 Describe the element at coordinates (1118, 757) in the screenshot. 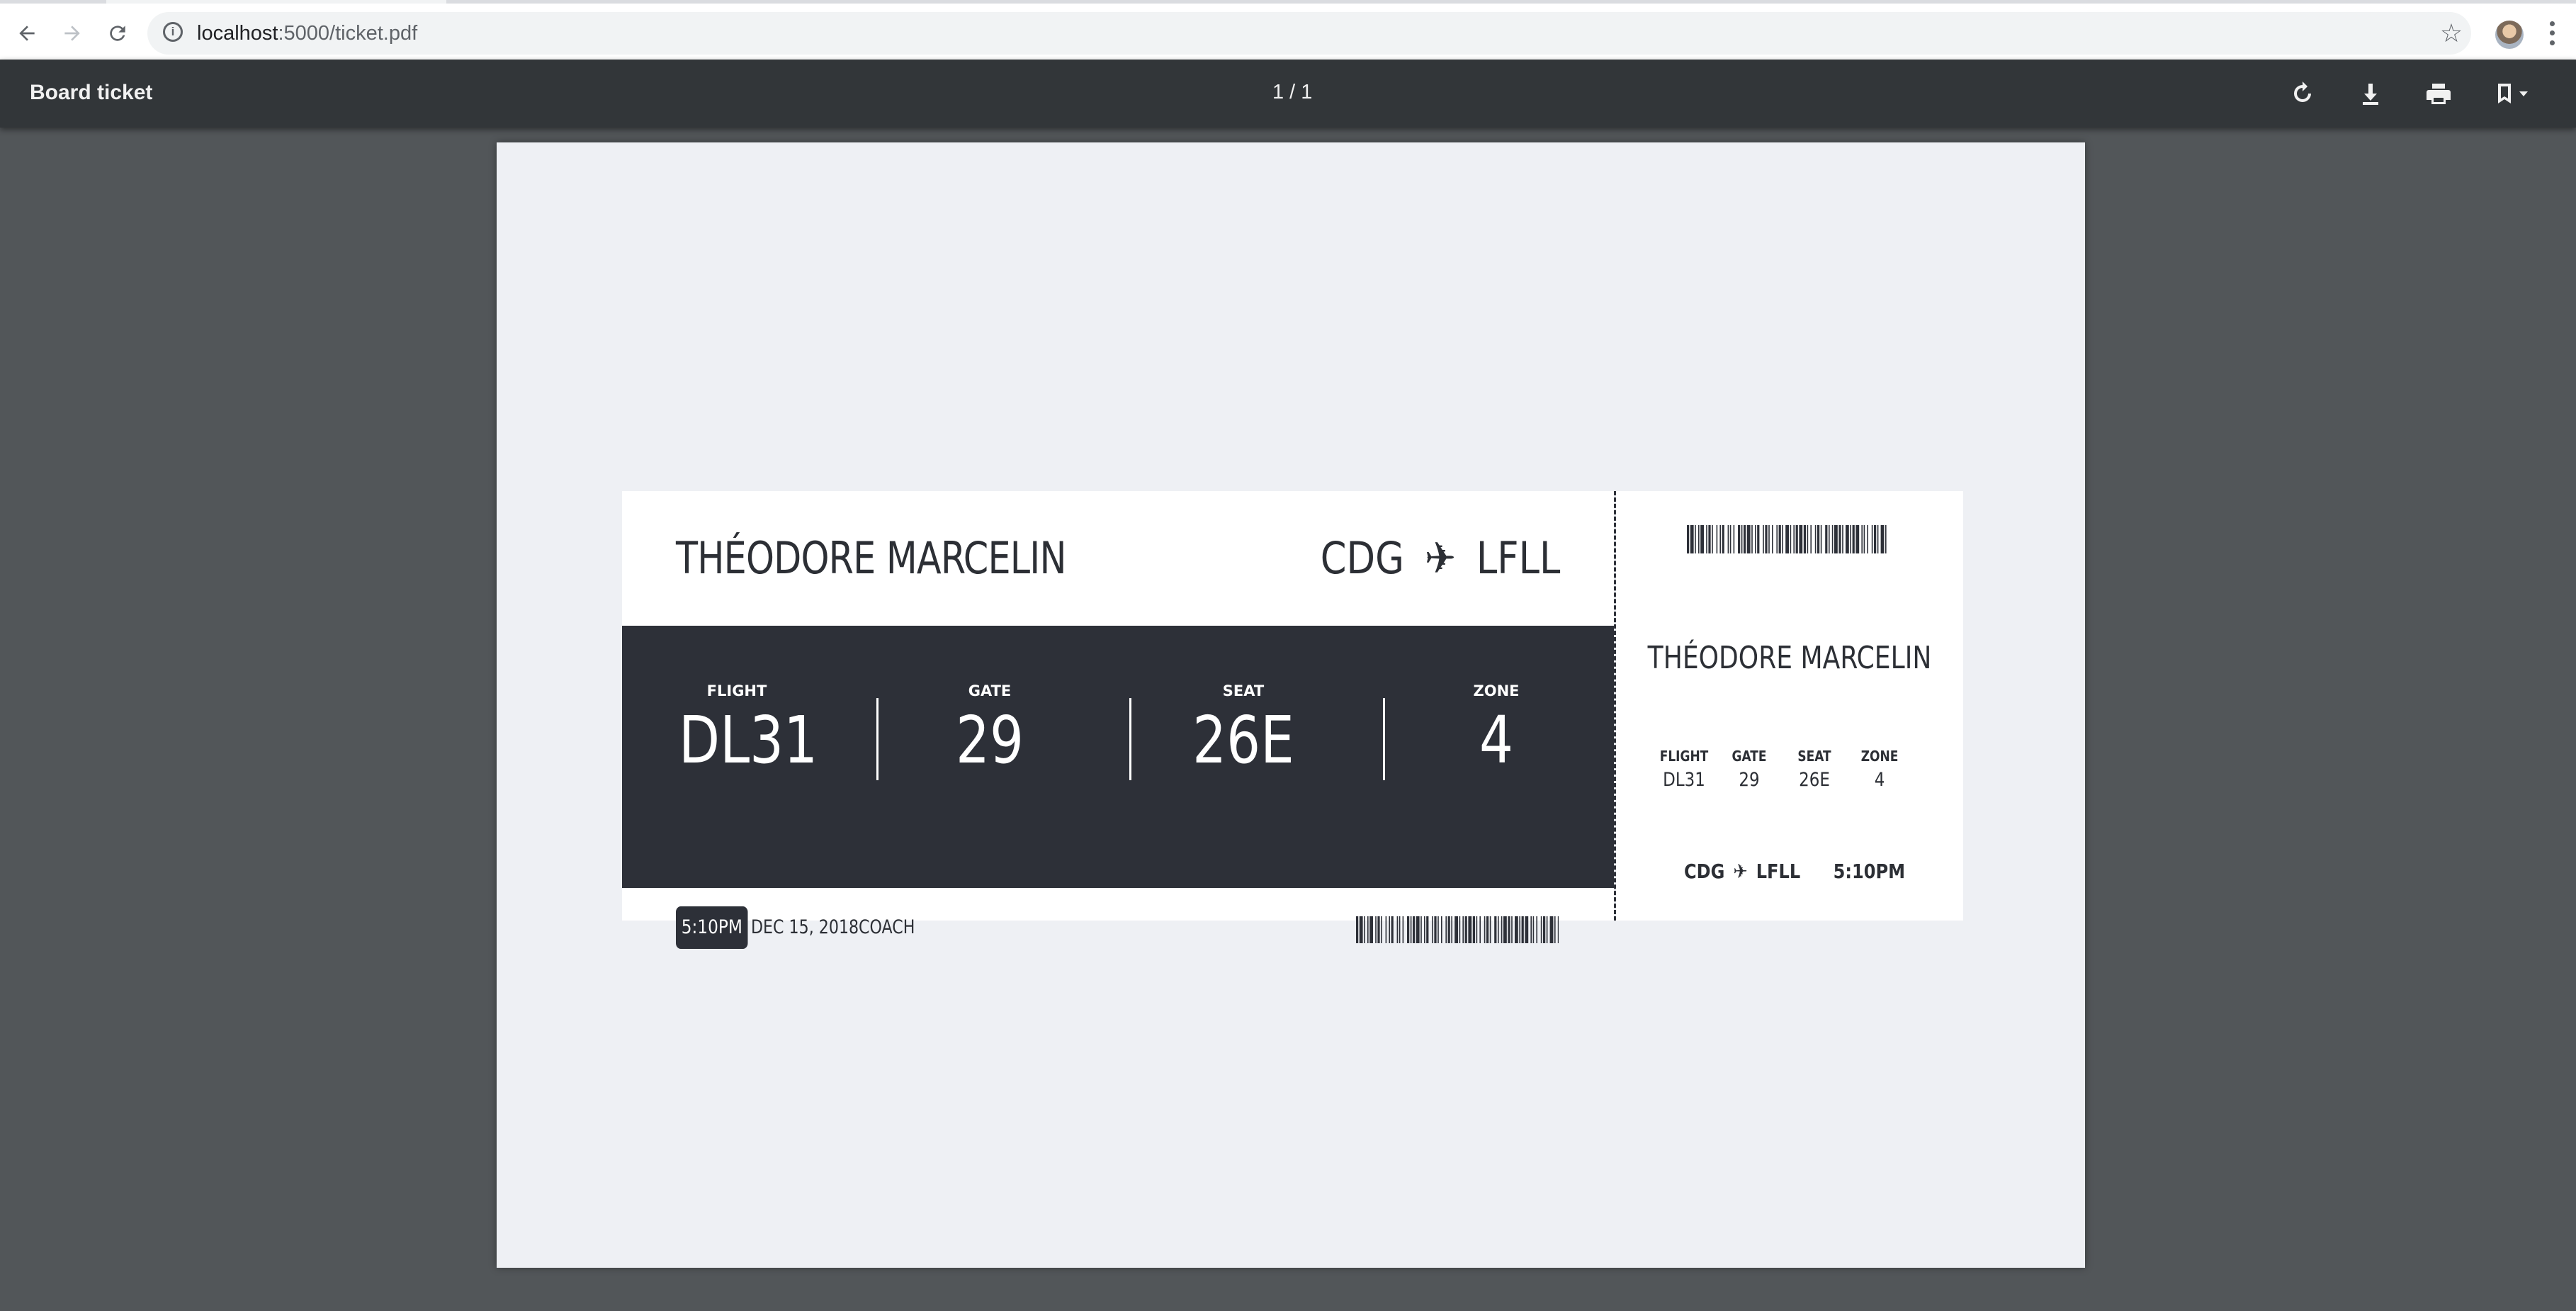

I see `flight-details-band: FLIGHT DL31 GATE 29 SEAT 26E ZONE 4` at that location.